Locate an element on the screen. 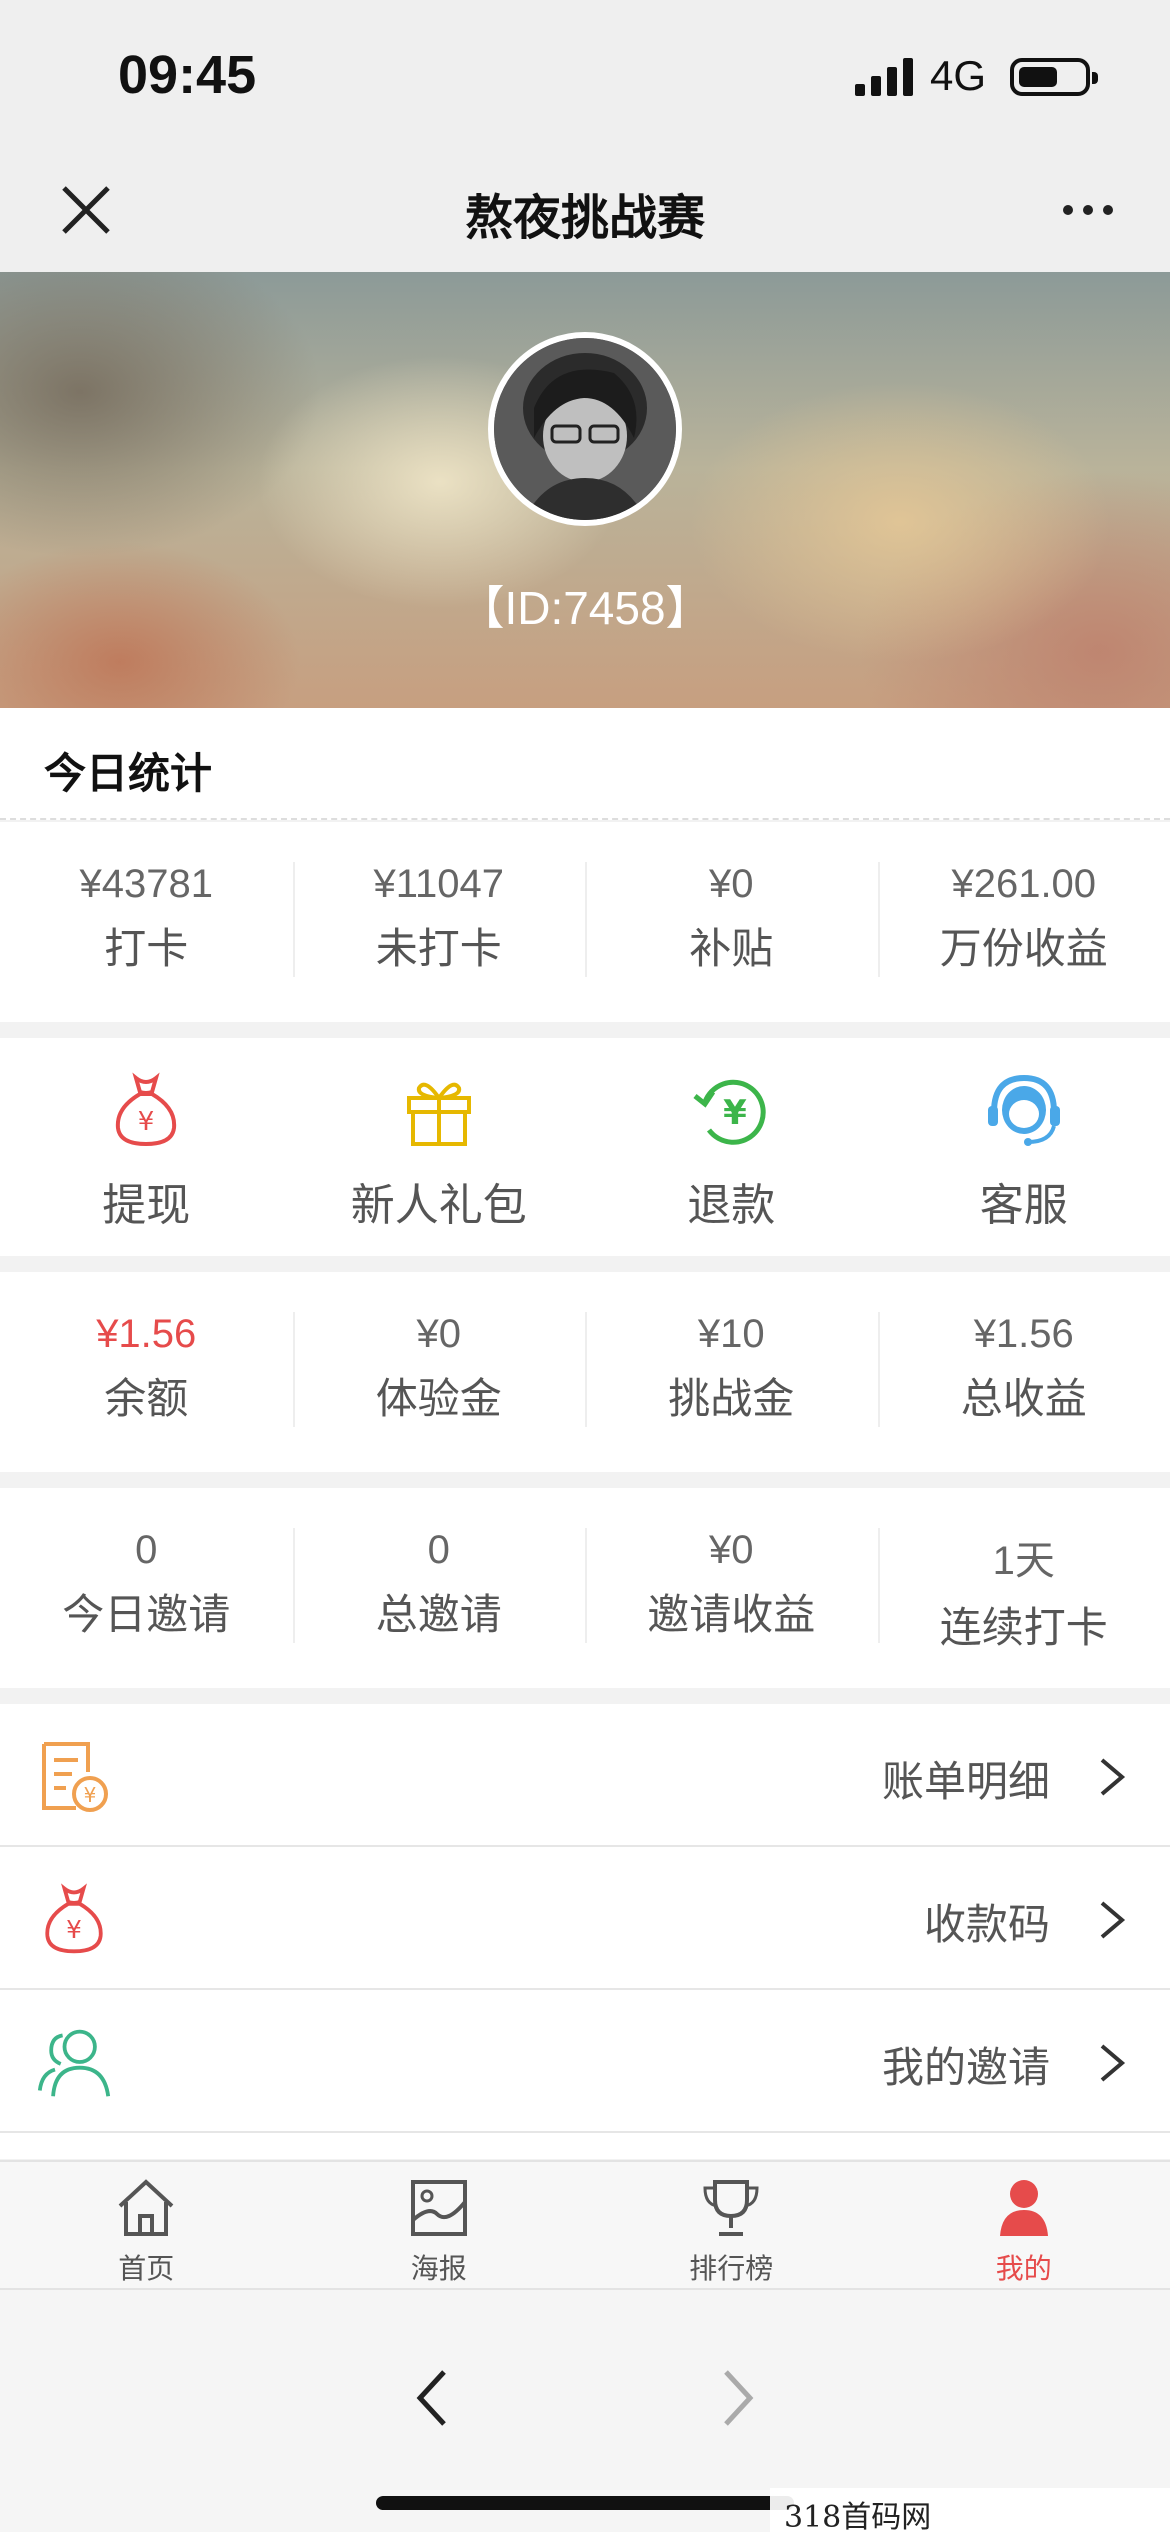 The height and width of the screenshot is (2532, 1170). customer-service-label: 客服 is located at coordinates (1023, 1205).